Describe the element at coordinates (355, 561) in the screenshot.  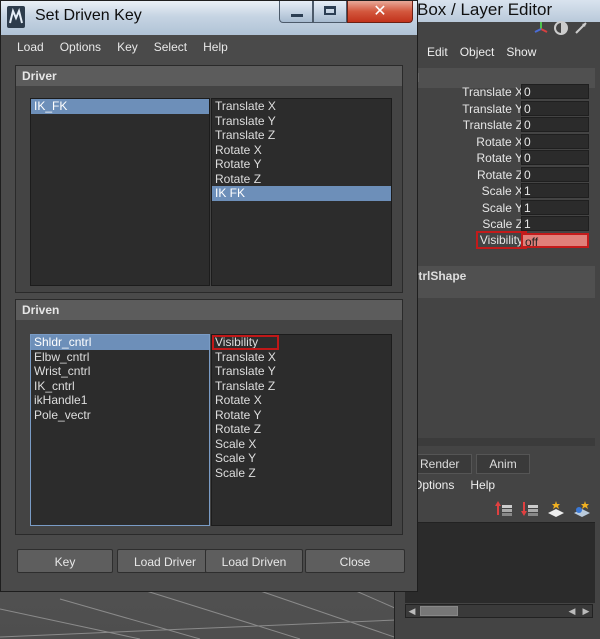
I see `close-button: Close` at that location.